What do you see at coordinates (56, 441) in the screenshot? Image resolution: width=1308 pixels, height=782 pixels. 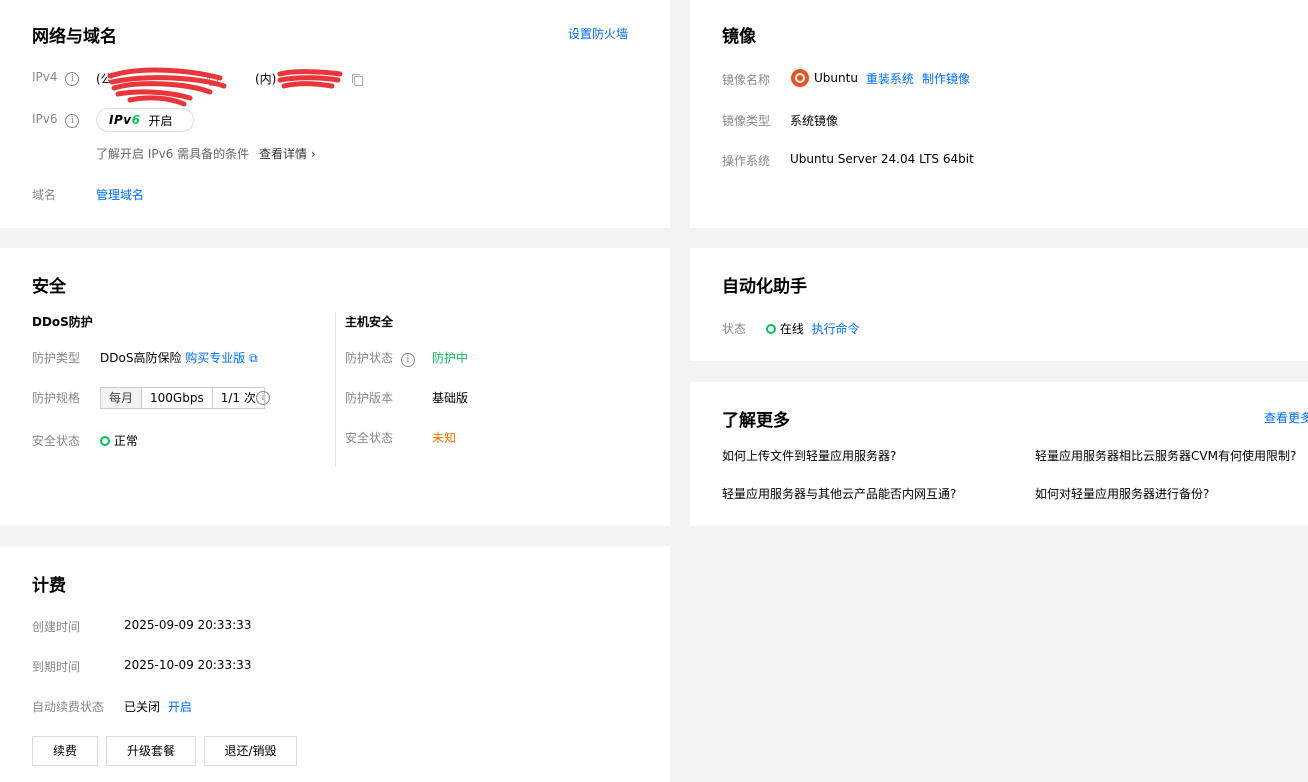 I see `ddos-status-label: 安全状态` at bounding box center [56, 441].